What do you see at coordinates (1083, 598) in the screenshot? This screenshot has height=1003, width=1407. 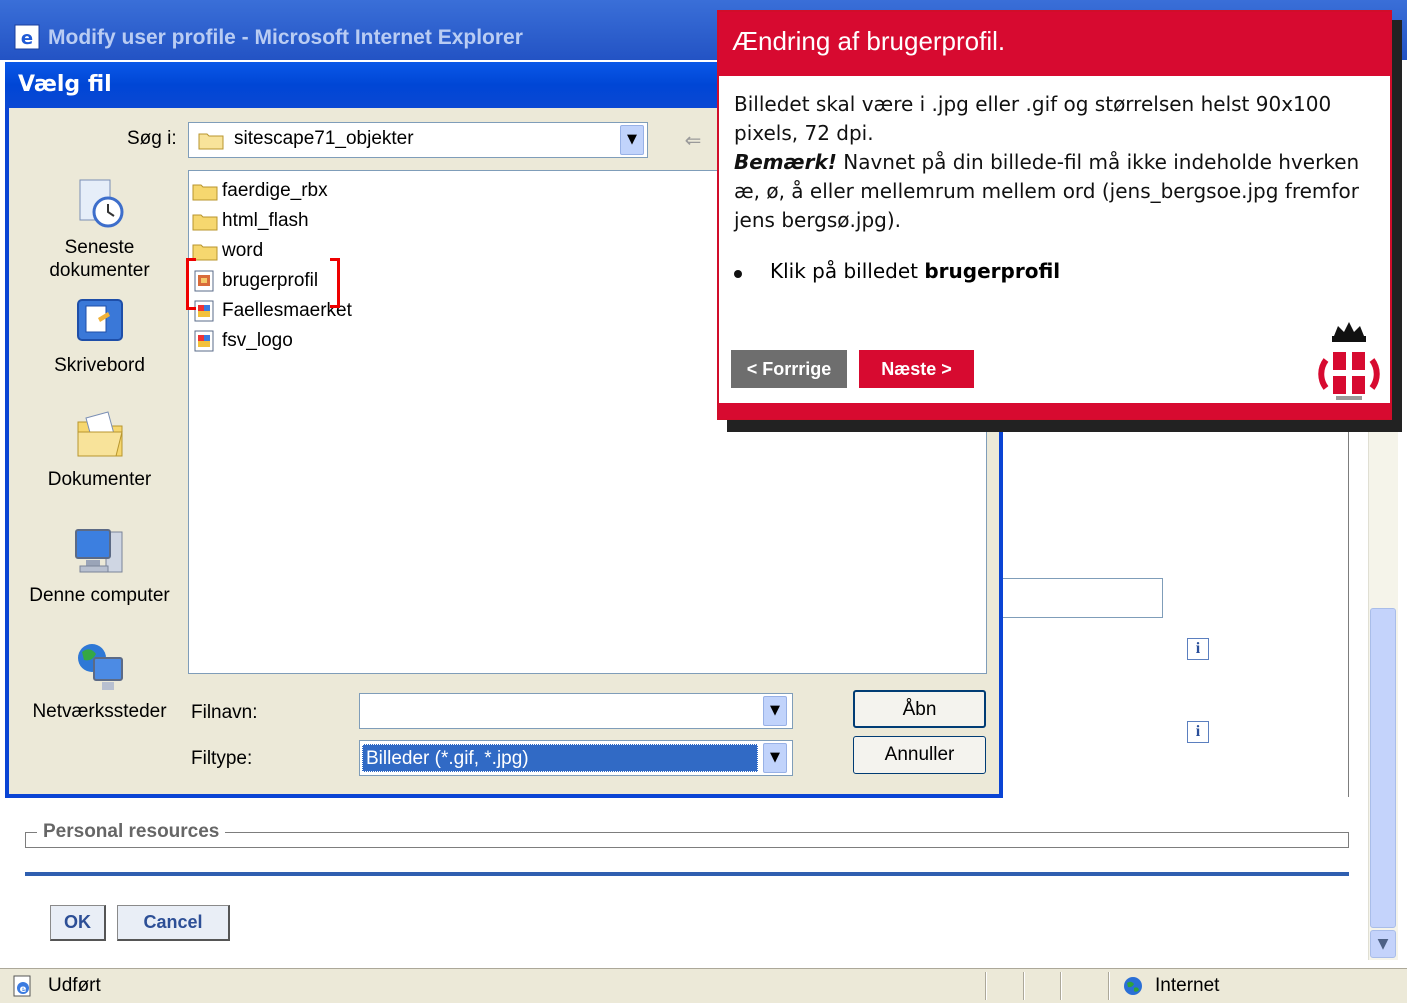 I see `profile-text-field` at bounding box center [1083, 598].